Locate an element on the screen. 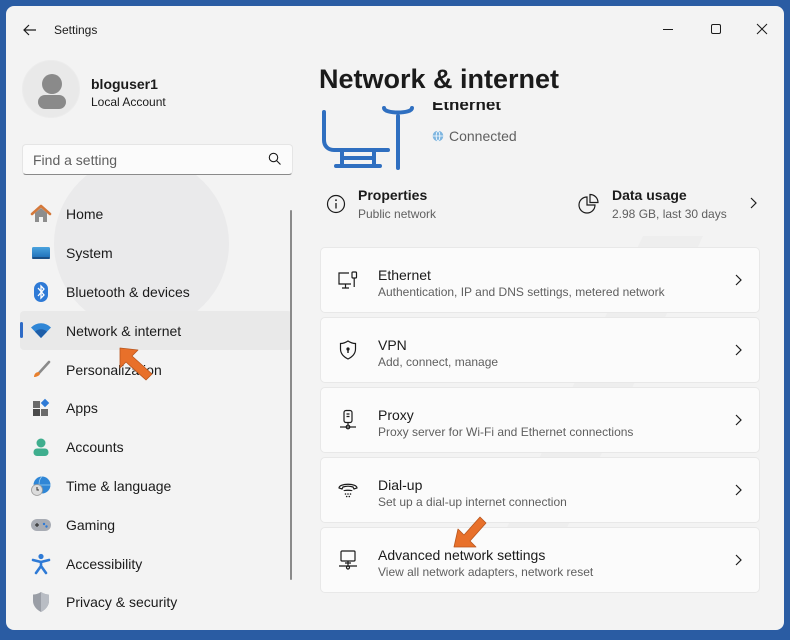  card-vpn: VPN Add, connect, manage is located at coordinates (540, 350).